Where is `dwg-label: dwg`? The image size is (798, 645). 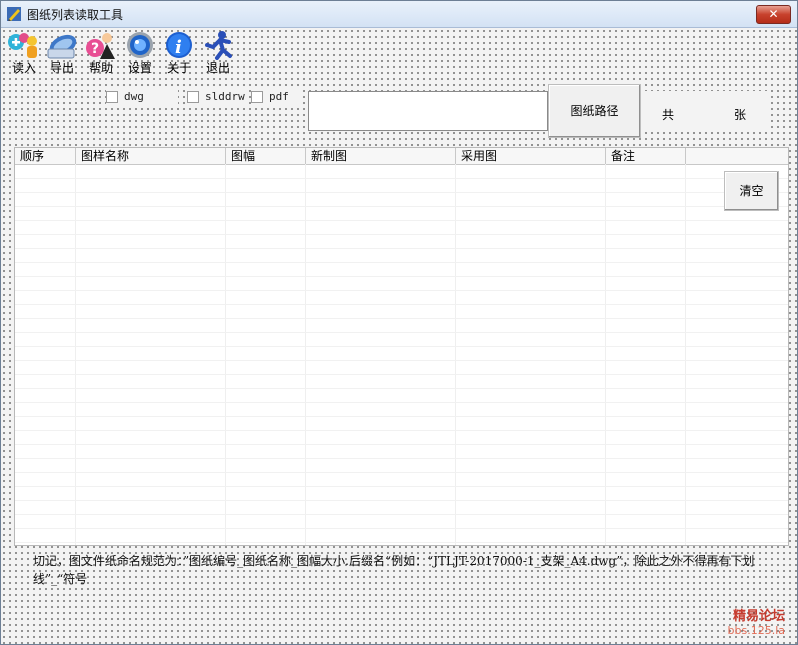 dwg-label: dwg is located at coordinates (134, 96).